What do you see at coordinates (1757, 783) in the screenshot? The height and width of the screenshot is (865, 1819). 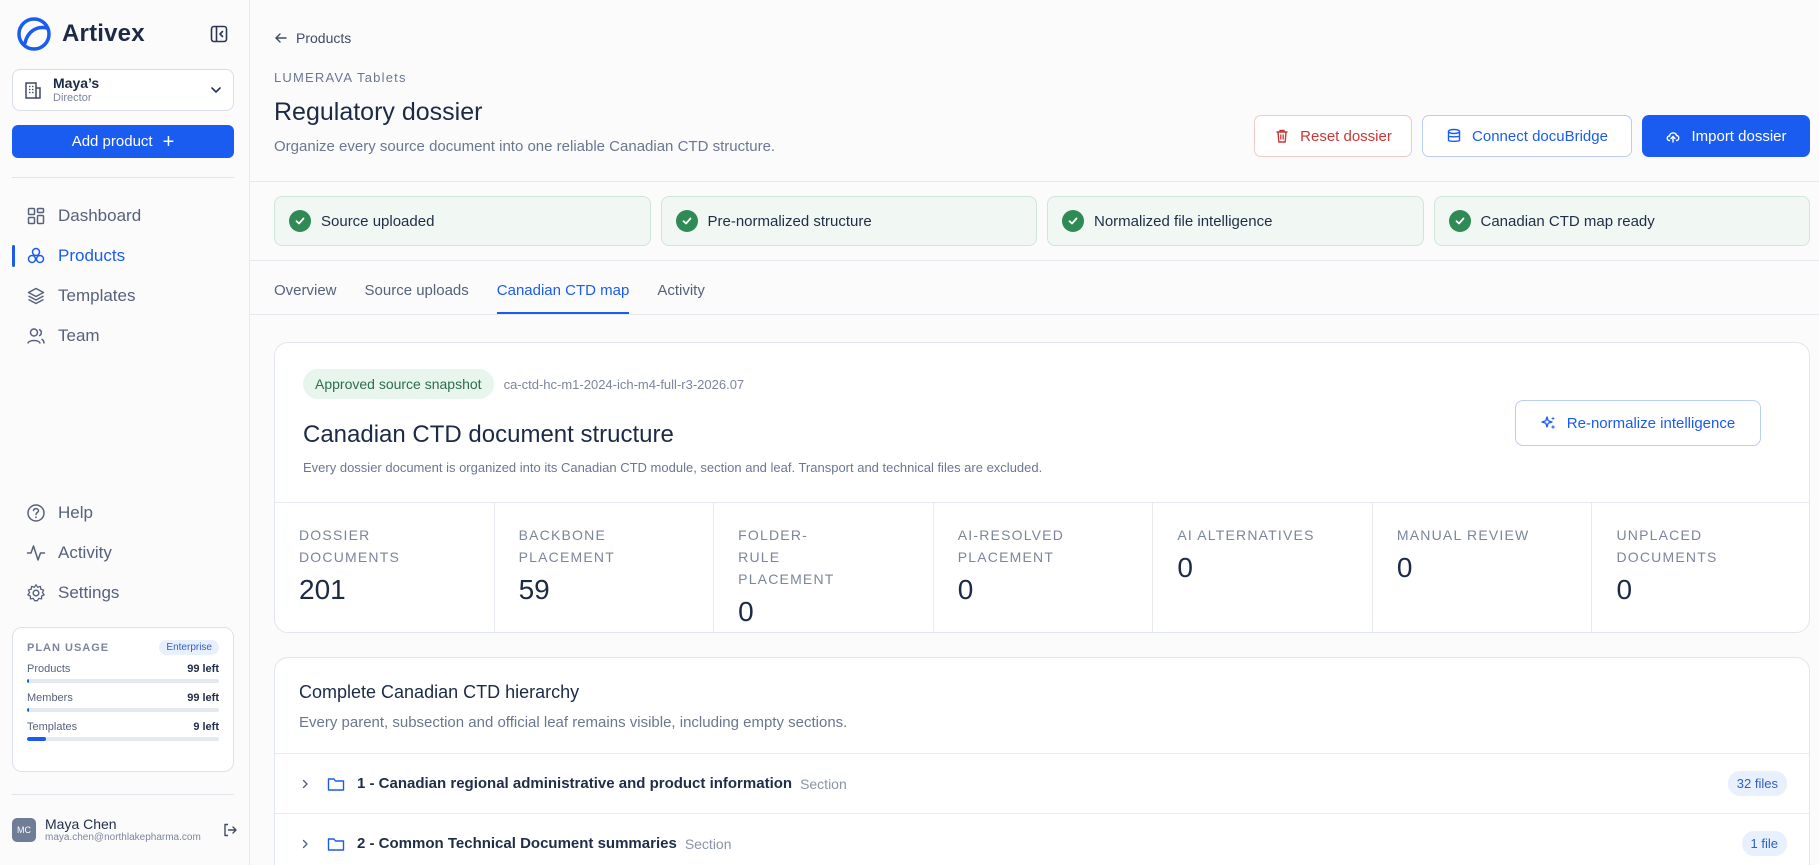 I see `file-count-badge: 32 files` at bounding box center [1757, 783].